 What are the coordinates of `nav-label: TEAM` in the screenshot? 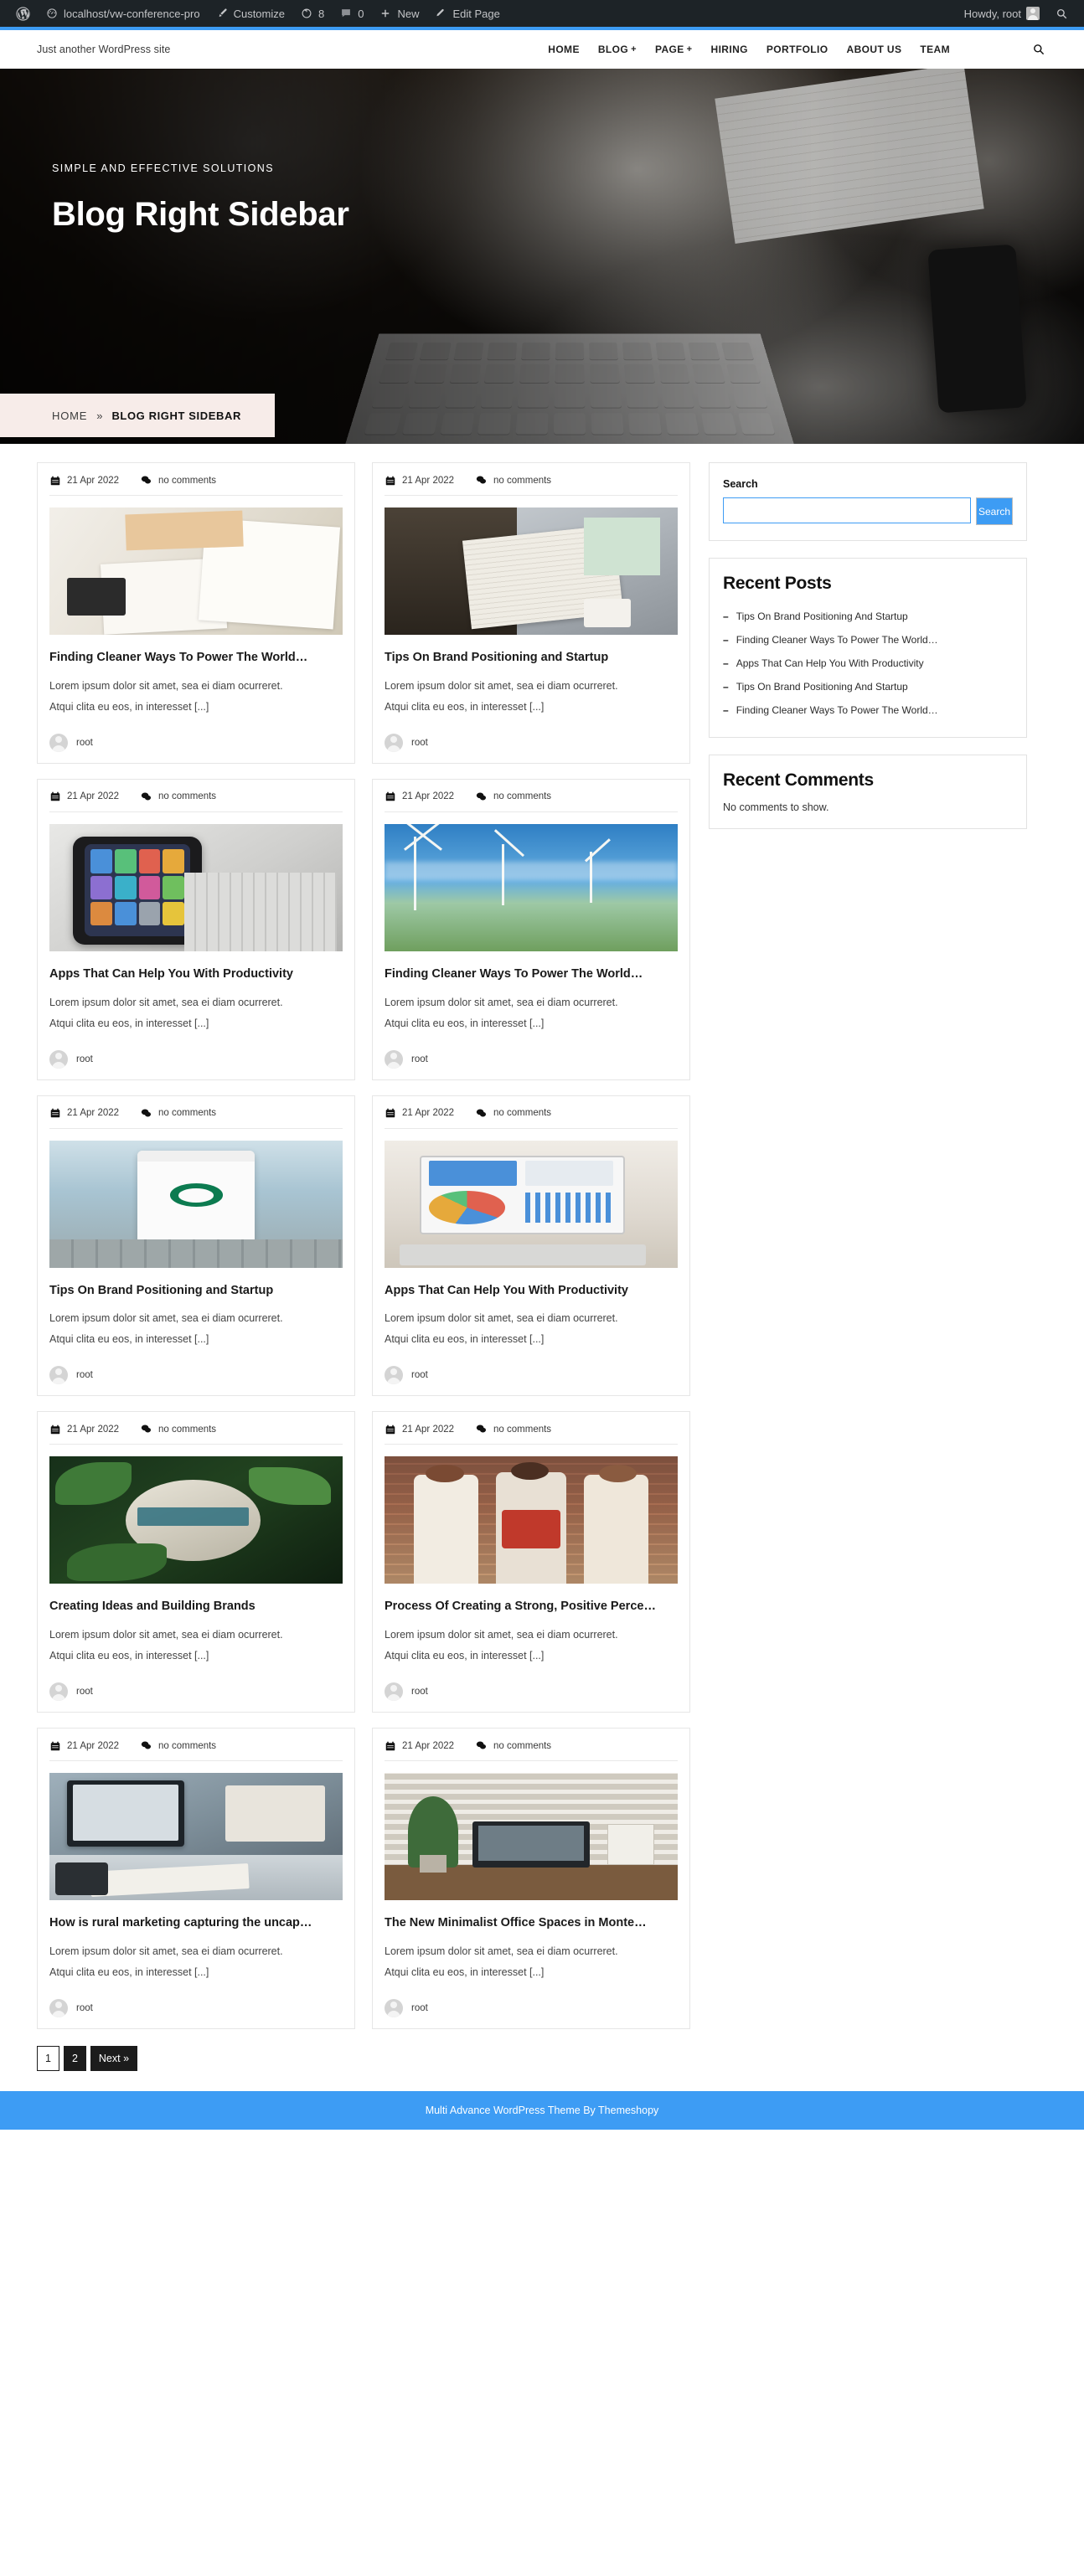 It's located at (935, 49).